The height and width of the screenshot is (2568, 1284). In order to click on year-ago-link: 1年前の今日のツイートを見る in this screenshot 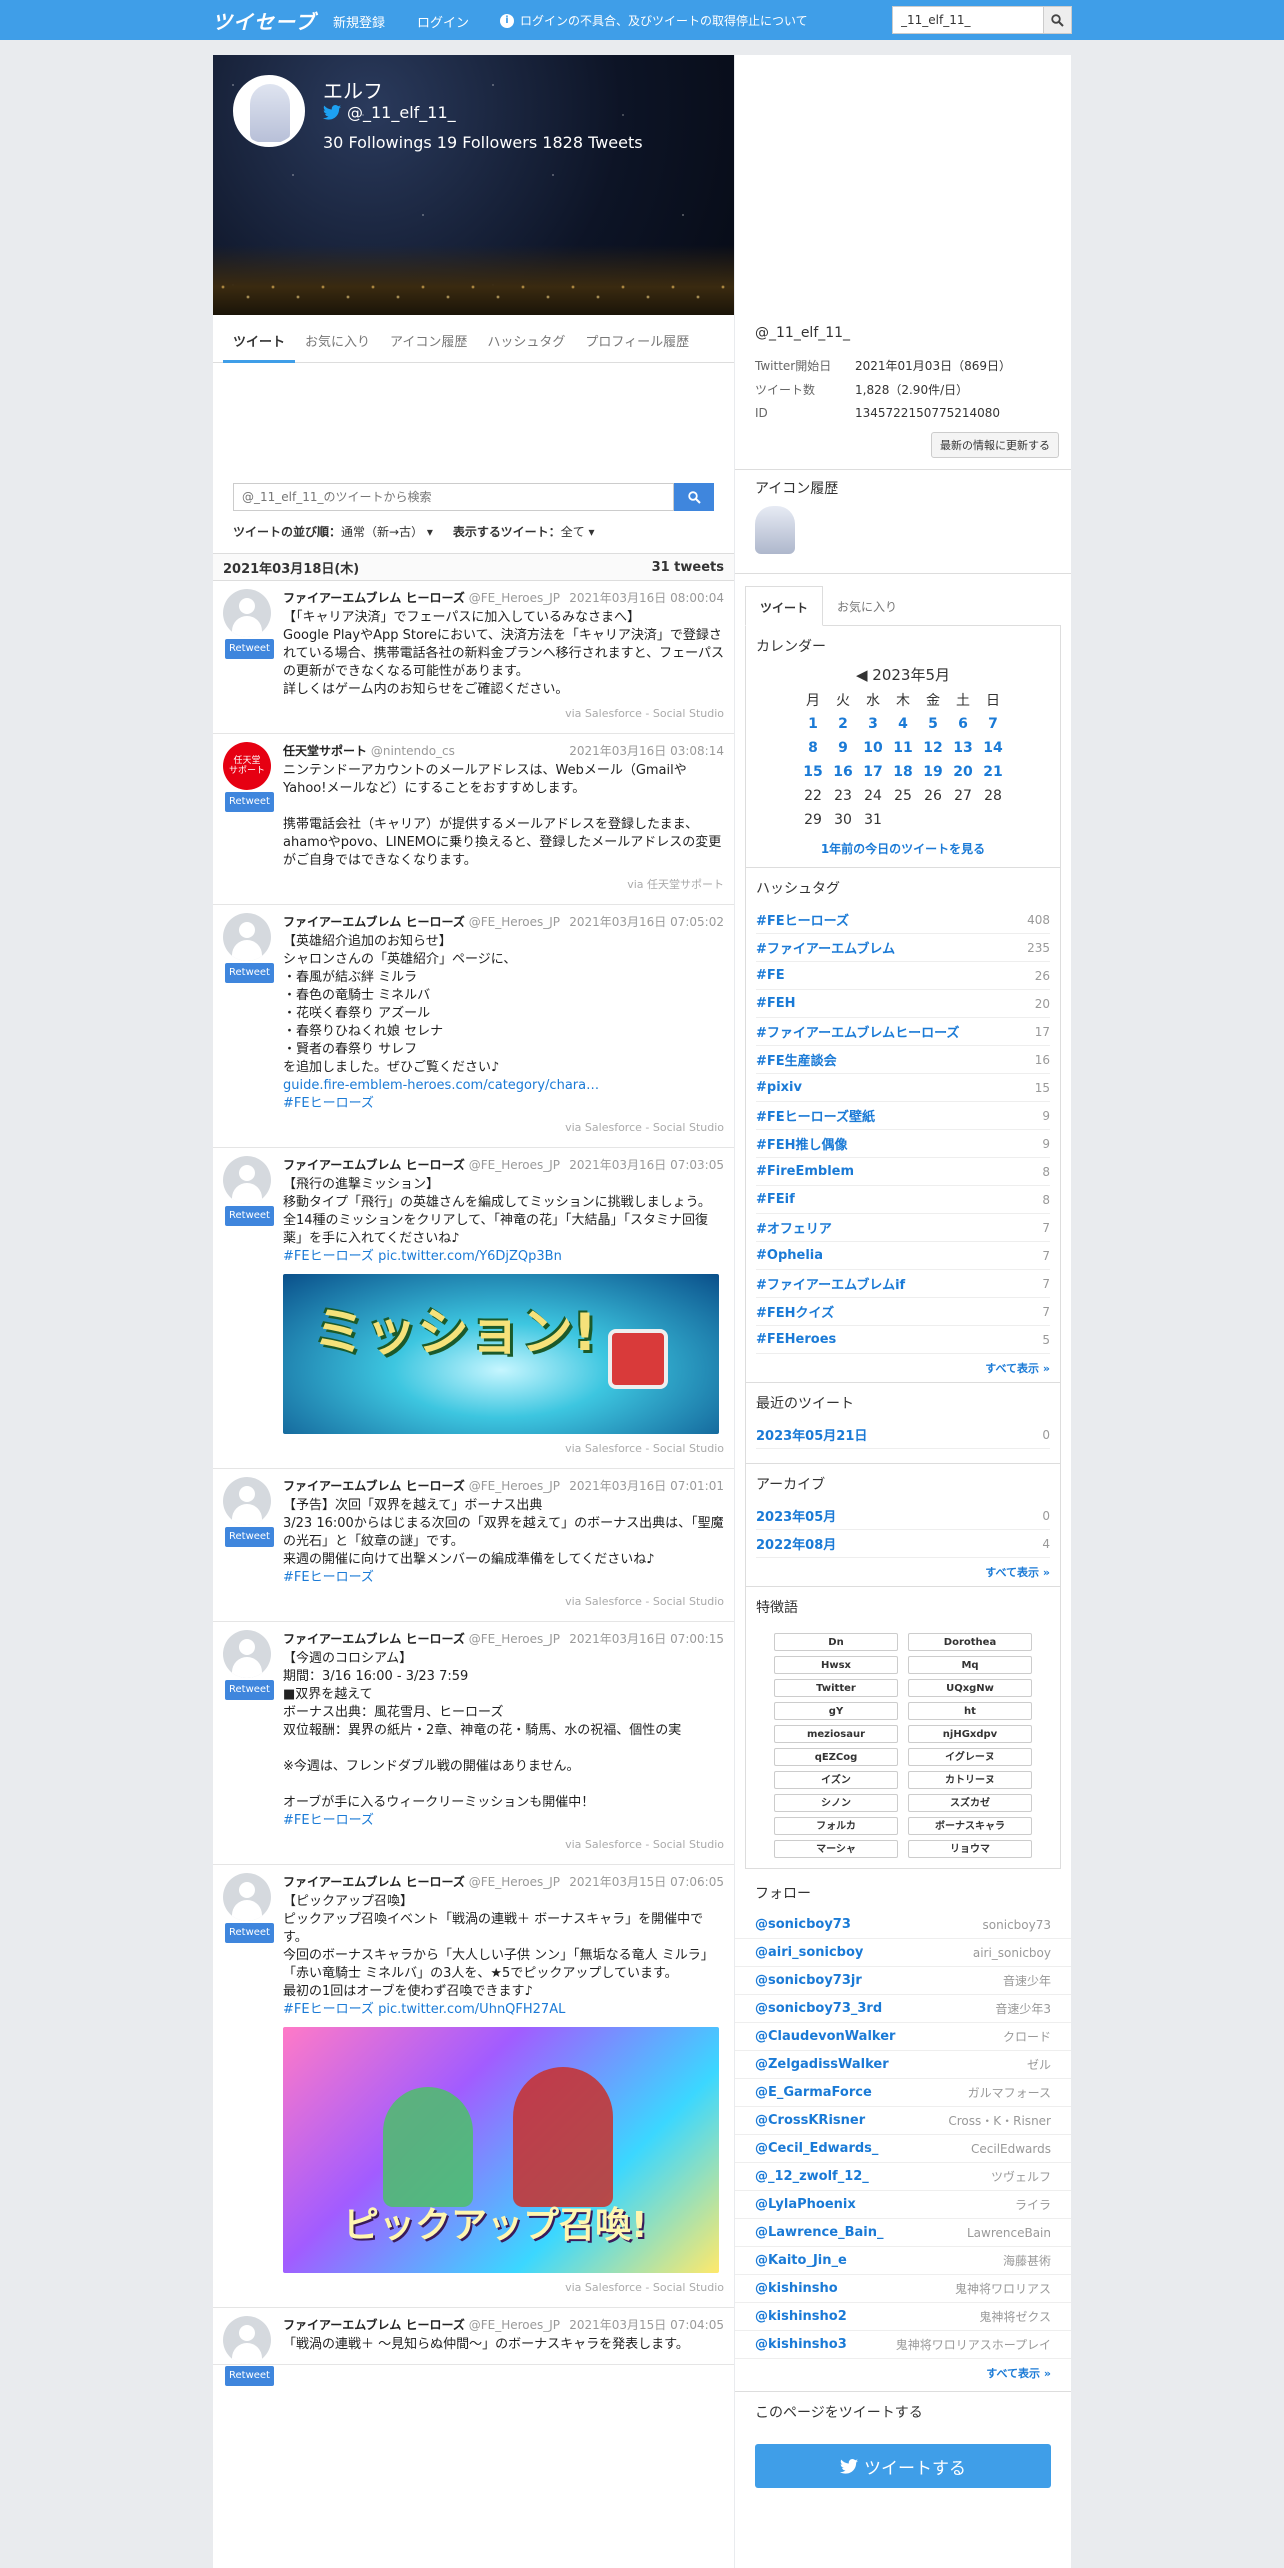, I will do `click(903, 849)`.